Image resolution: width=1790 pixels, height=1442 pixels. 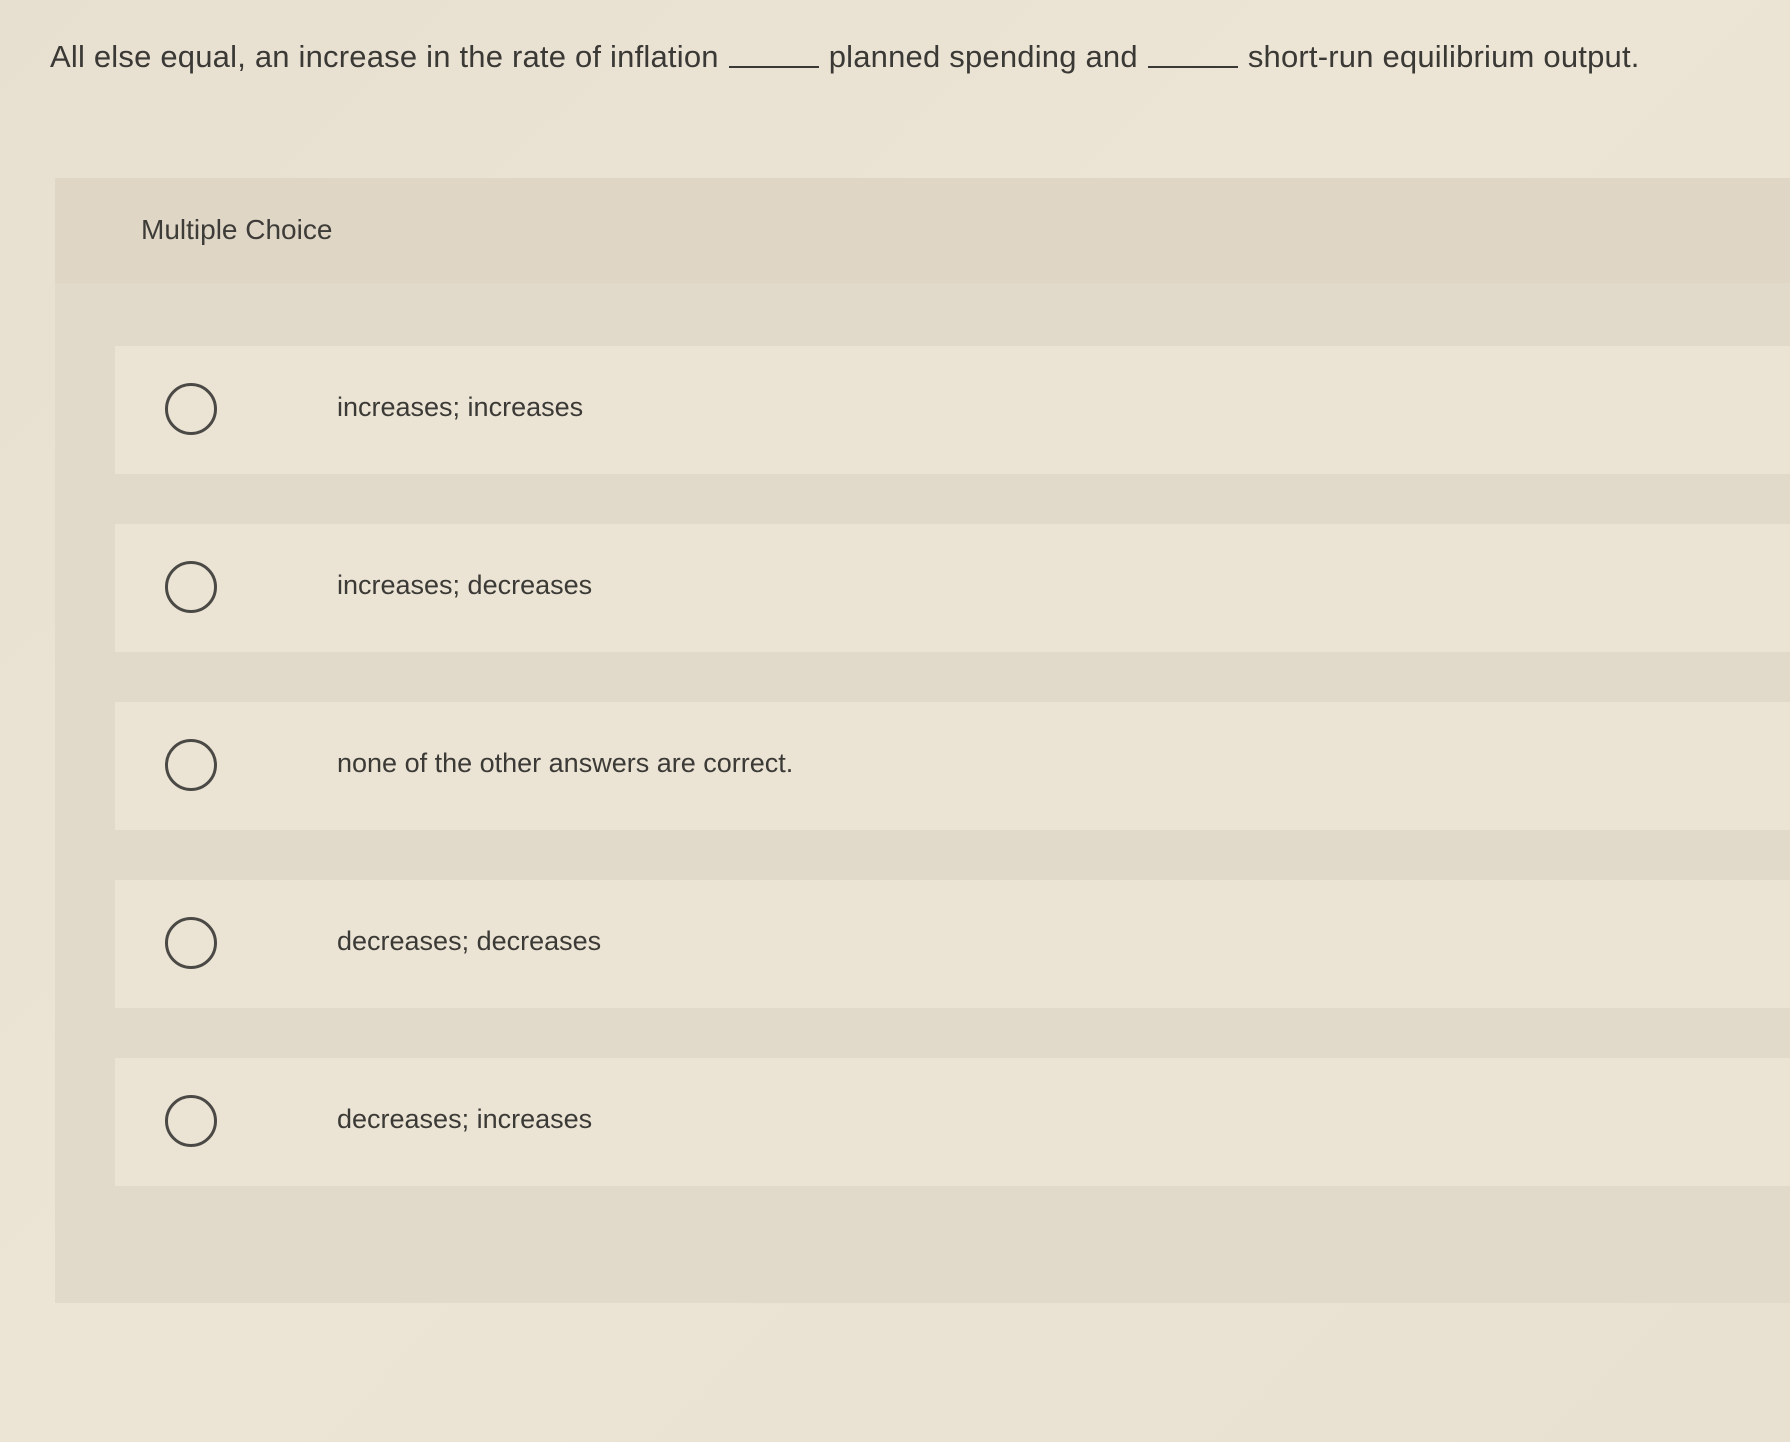 What do you see at coordinates (565, 763) in the screenshot?
I see `choice-label: none of the other answers are correct.` at bounding box center [565, 763].